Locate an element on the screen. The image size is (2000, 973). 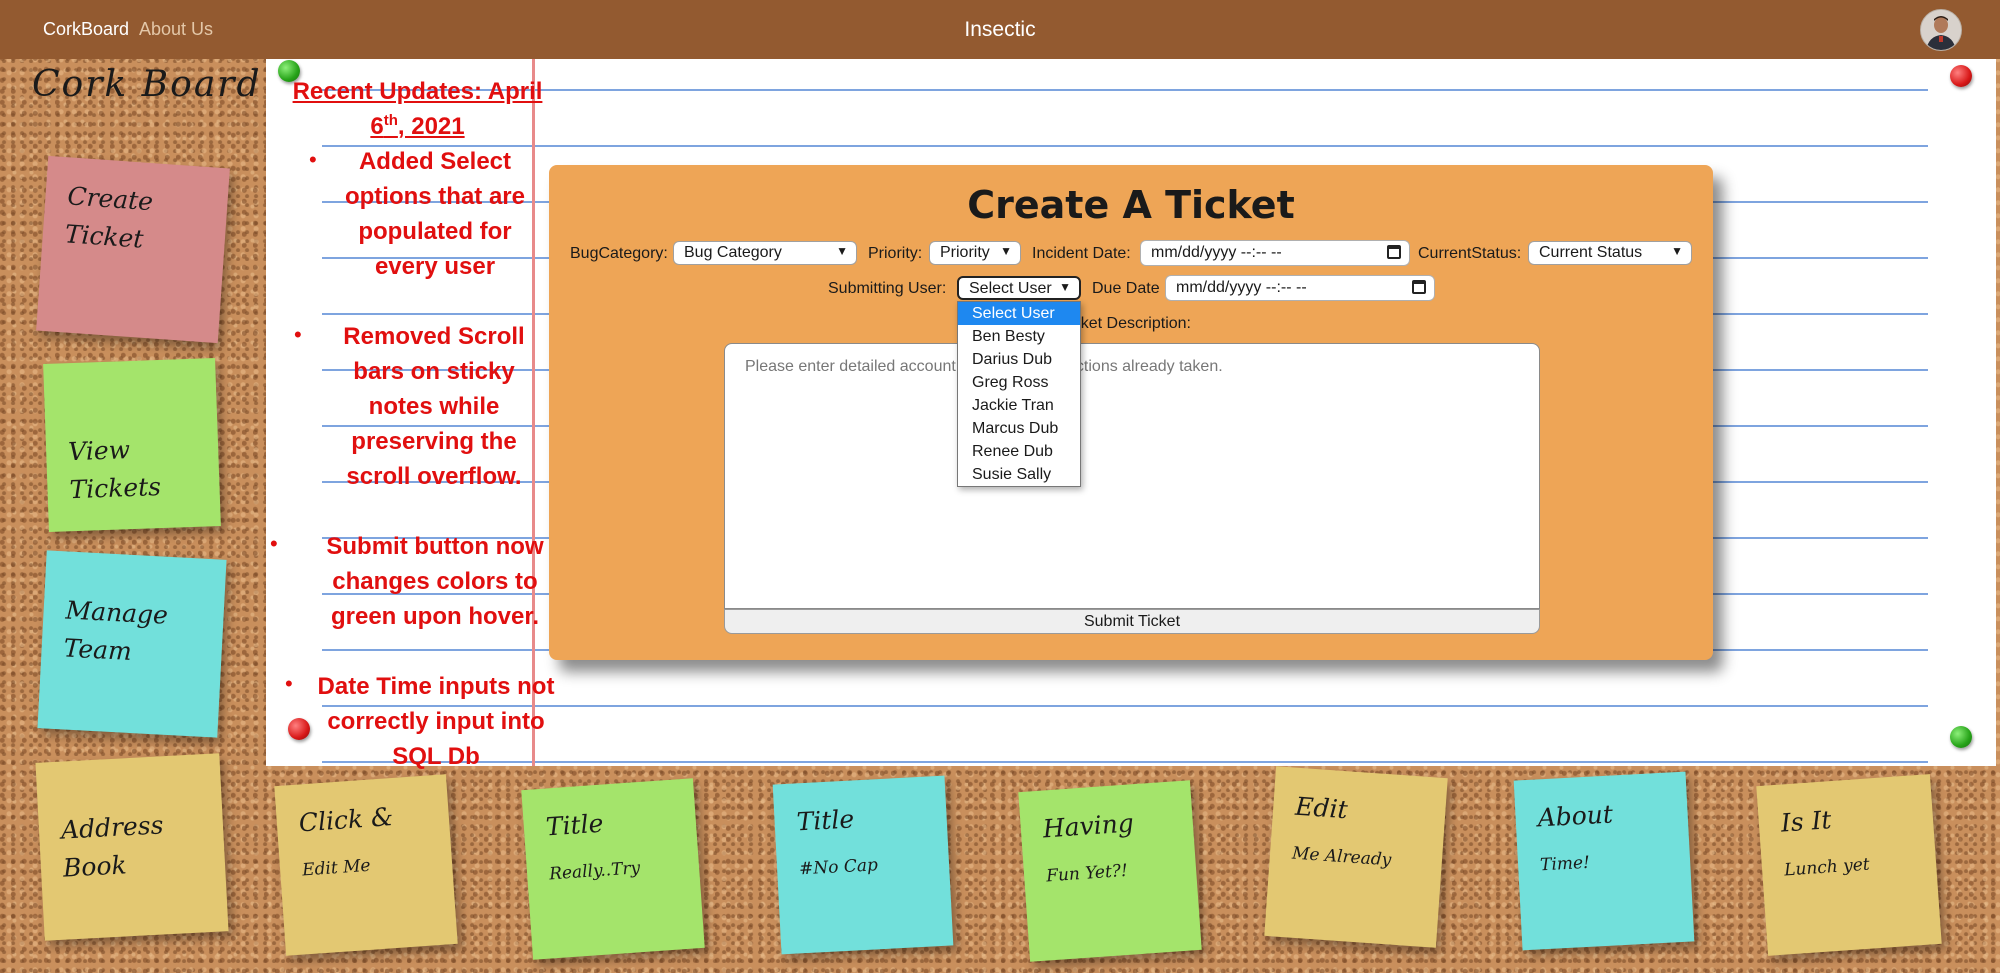
green-pushpin-icon is located at coordinates (1961, 737).